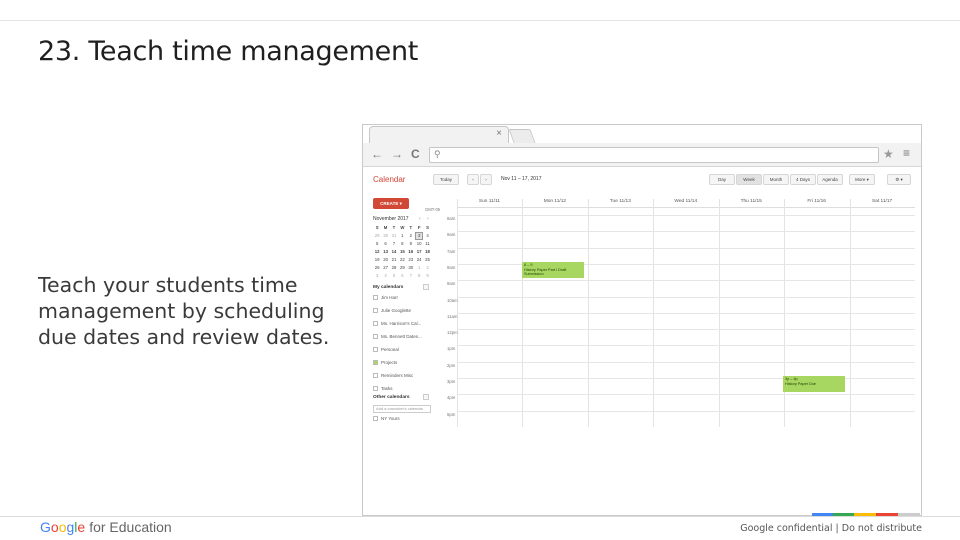 This screenshot has width=960, height=540. What do you see at coordinates (386, 419) in the screenshot?
I see `other-calendar-item: NY Yours` at bounding box center [386, 419].